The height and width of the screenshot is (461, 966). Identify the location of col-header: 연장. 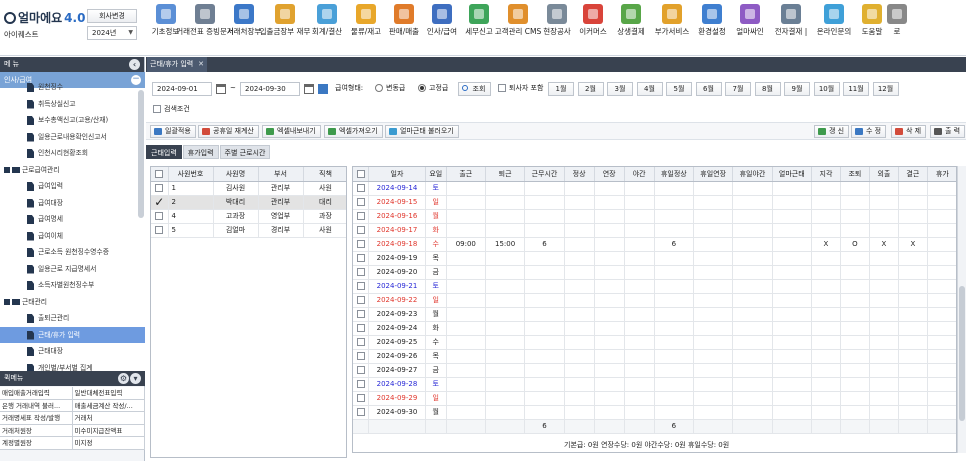
(609, 174).